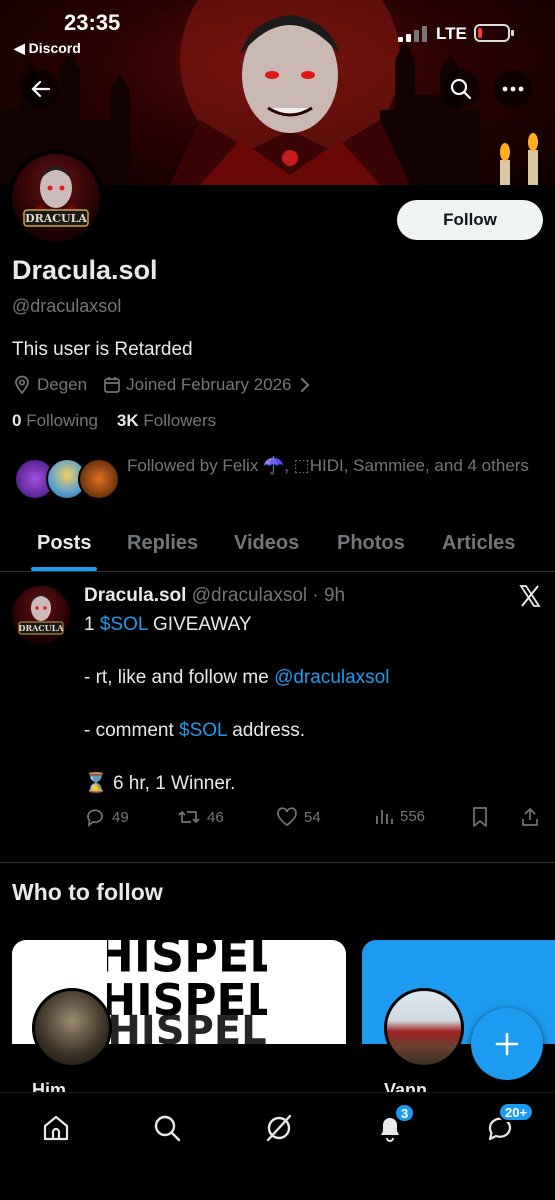 The image size is (555, 1200). I want to click on profile-avatar: DRACULA, so click(56, 198).